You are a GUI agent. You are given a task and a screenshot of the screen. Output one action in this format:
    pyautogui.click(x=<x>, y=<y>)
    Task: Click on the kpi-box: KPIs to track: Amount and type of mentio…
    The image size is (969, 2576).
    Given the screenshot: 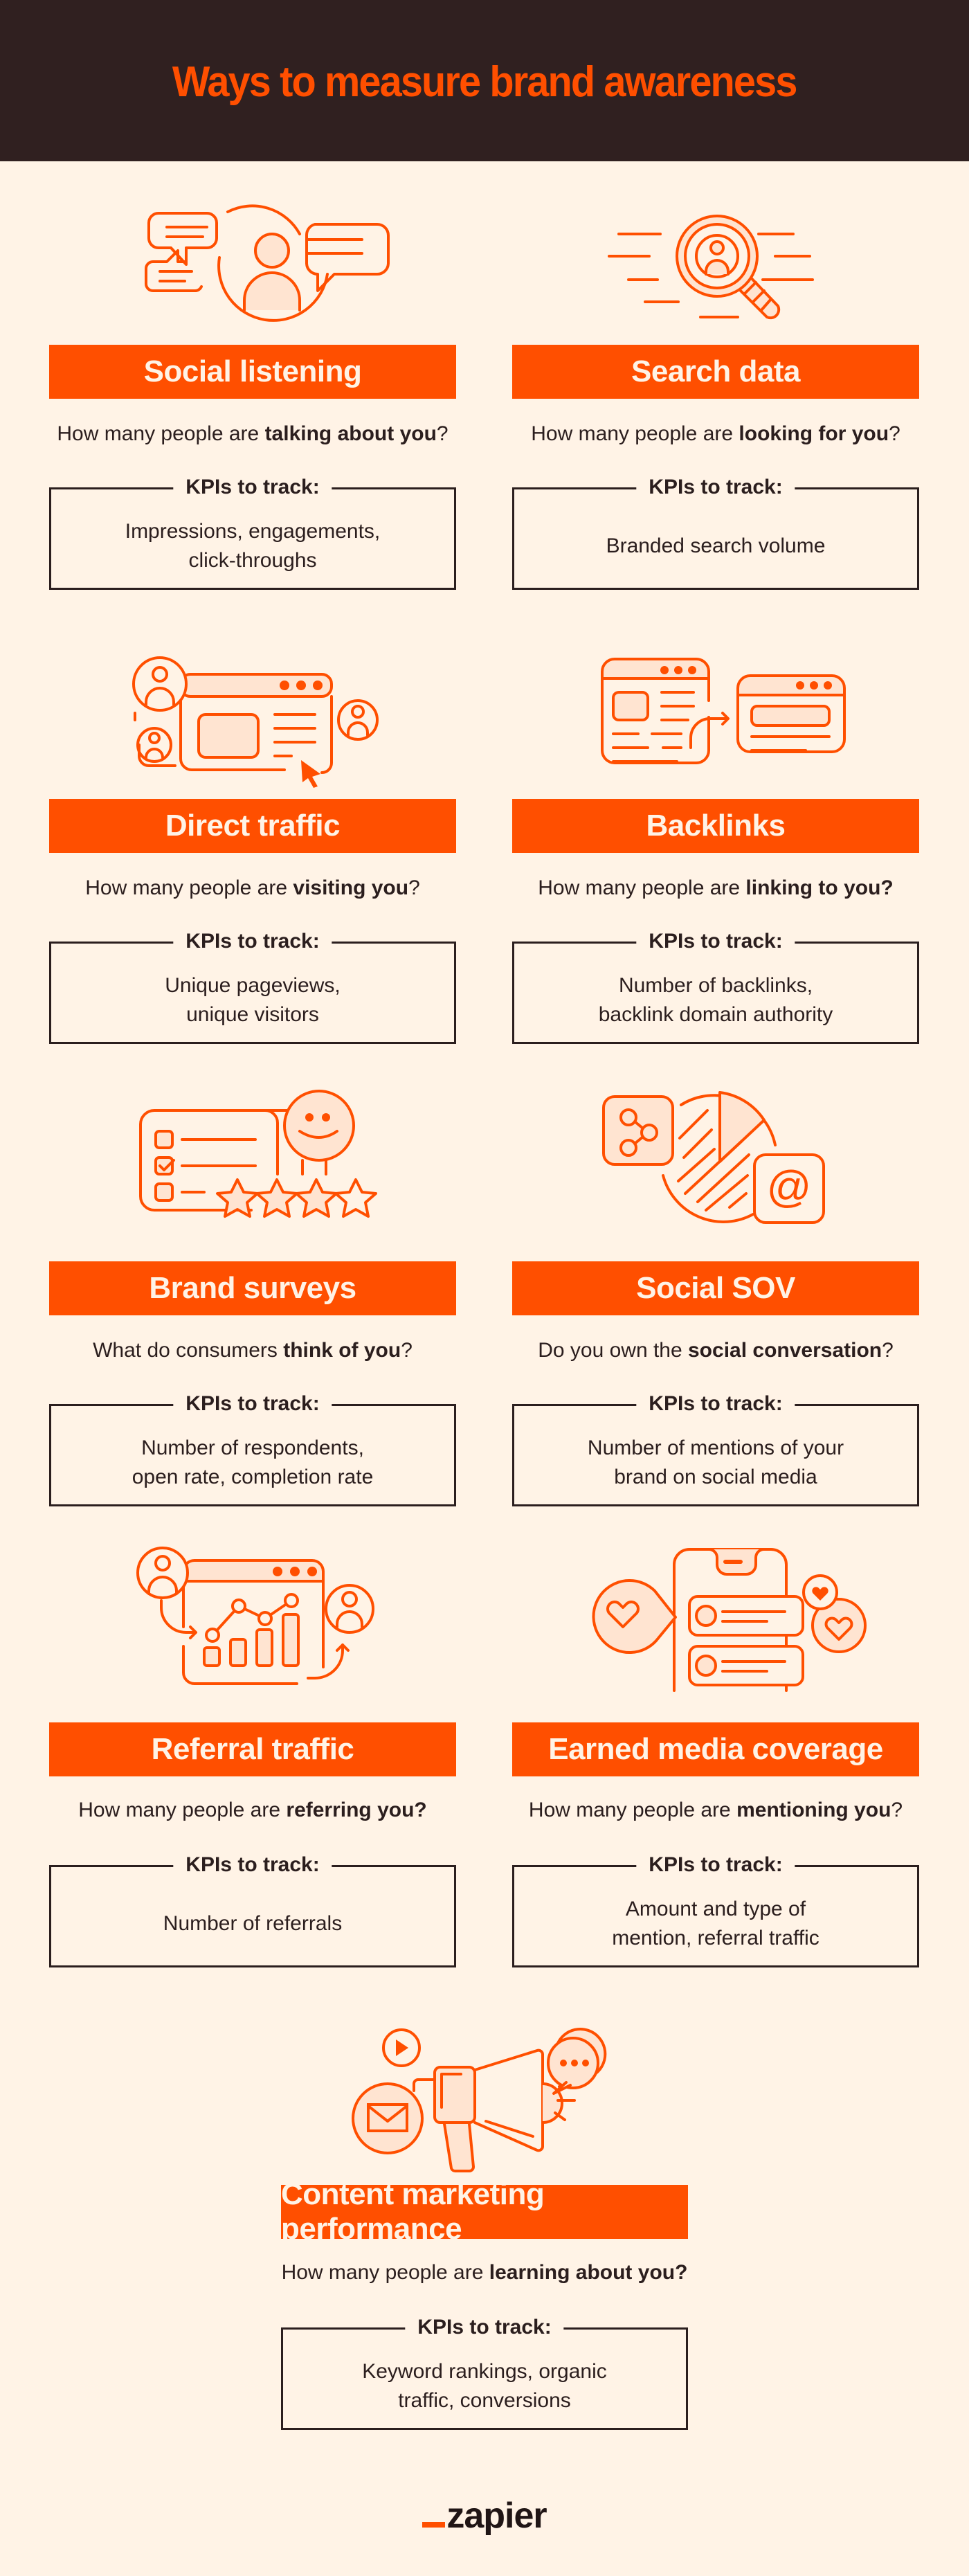 What is the action you would take?
    pyautogui.click(x=716, y=1910)
    